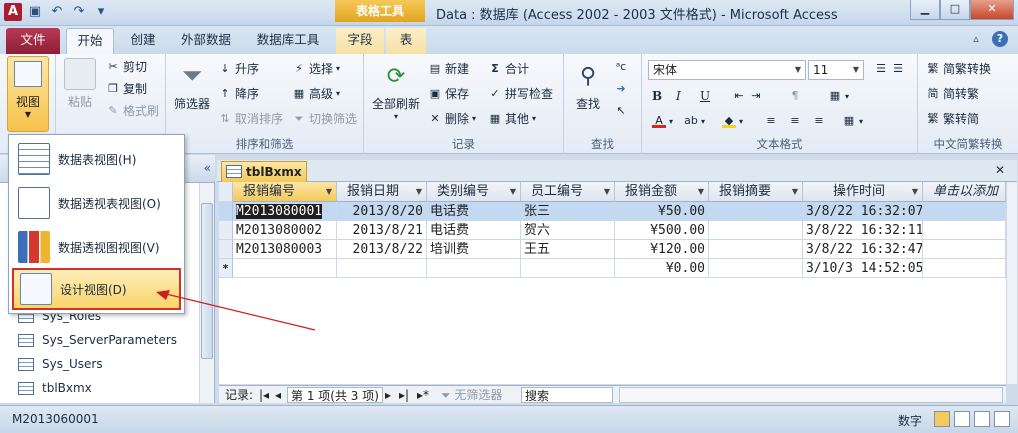  What do you see at coordinates (863, 230) in the screenshot?
I see `table-cell: 3/8/22 16:32:11` at bounding box center [863, 230].